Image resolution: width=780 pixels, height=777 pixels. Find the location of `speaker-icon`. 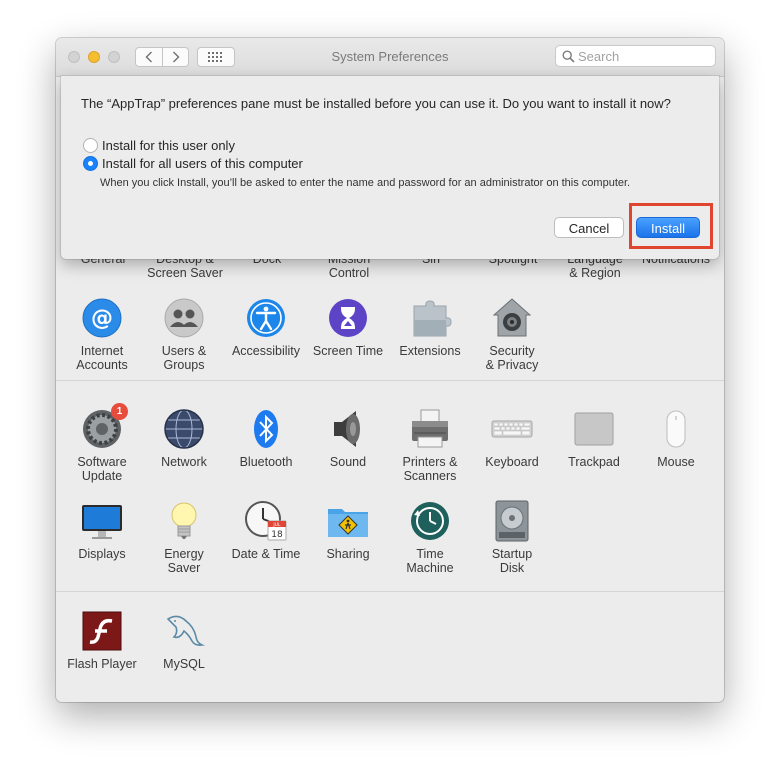

speaker-icon is located at coordinates (348, 429).